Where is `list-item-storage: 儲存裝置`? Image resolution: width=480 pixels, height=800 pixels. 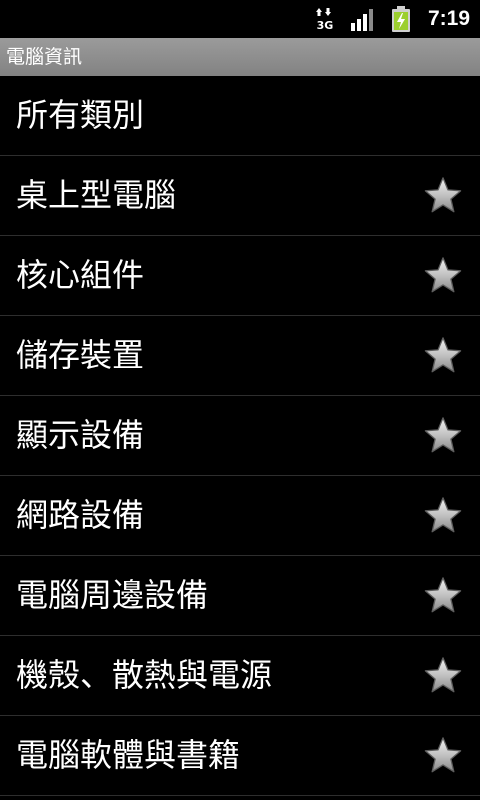
list-item-storage: 儲存裝置 is located at coordinates (240, 356).